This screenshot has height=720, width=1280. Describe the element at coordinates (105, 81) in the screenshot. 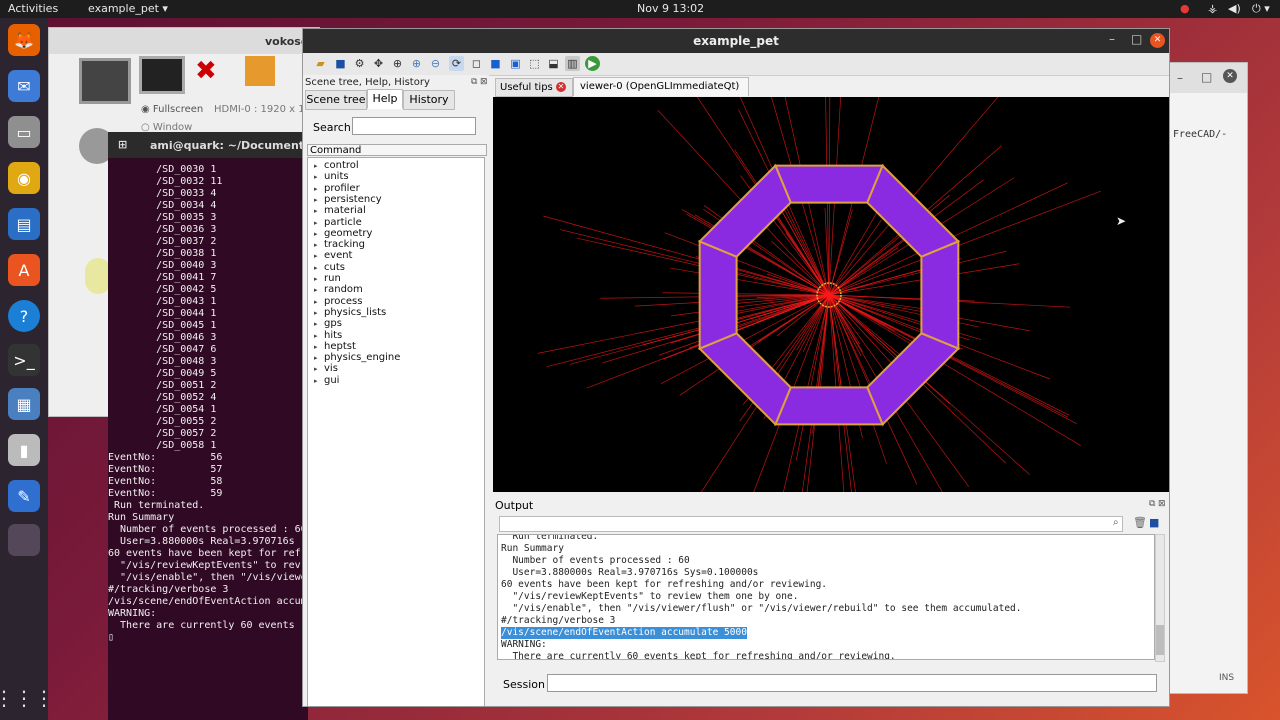

I see `monitor-icon` at that location.